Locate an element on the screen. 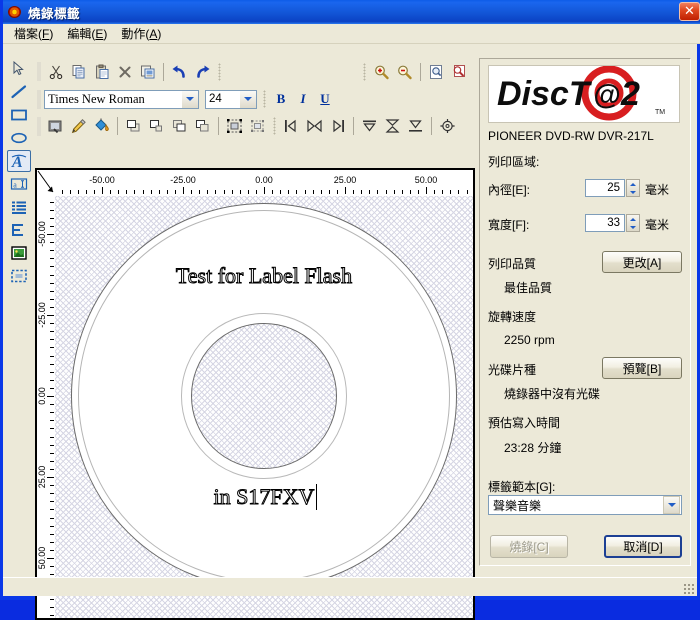 This screenshot has height=620, width=700. cut-button is located at coordinates (55, 72).